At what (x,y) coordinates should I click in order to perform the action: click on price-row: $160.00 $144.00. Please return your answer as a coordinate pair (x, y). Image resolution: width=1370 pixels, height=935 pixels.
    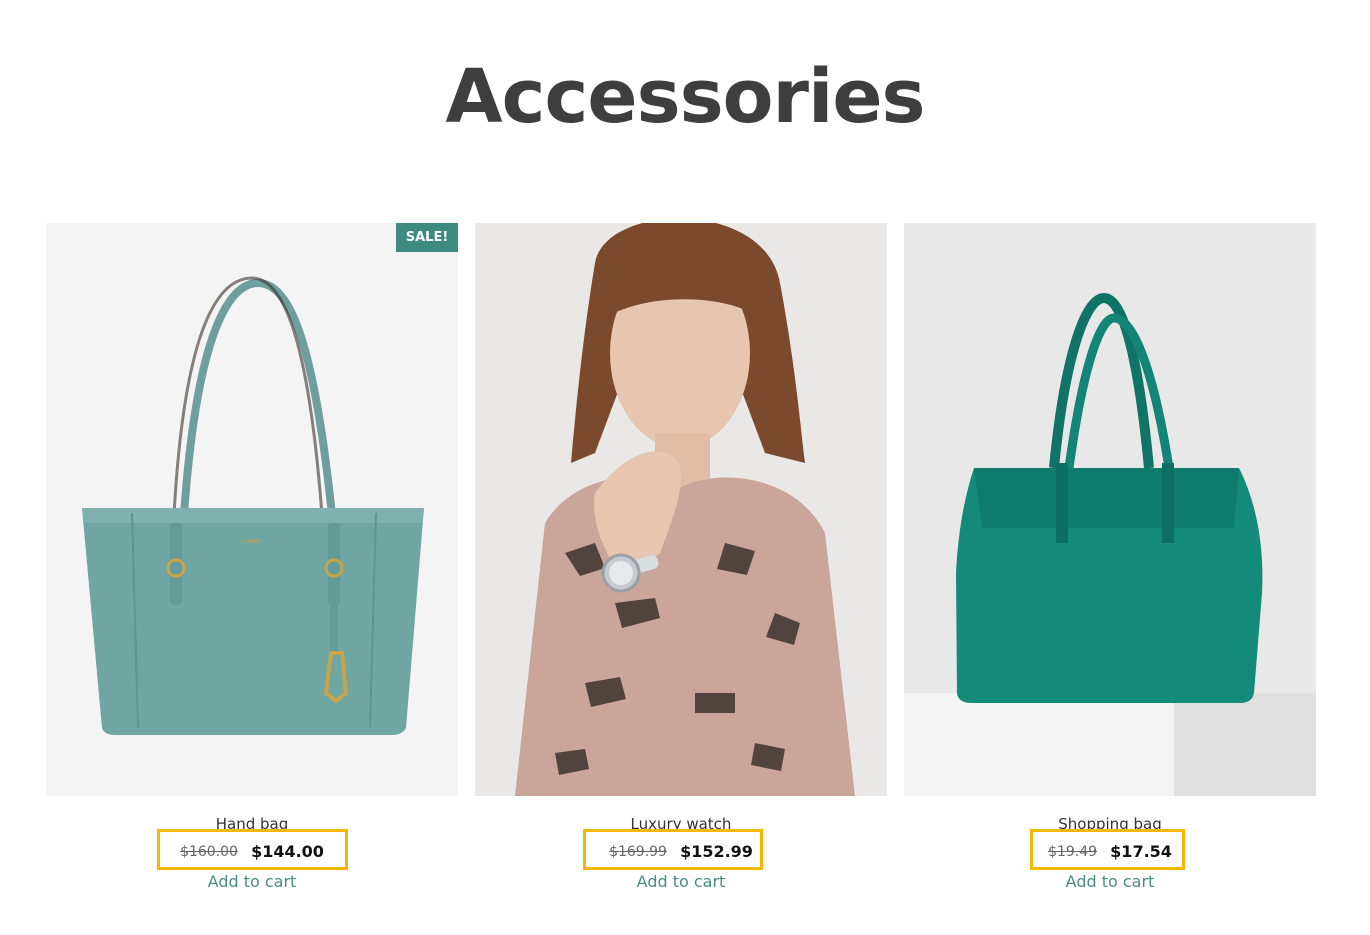
    Looking at the image, I should click on (252, 849).